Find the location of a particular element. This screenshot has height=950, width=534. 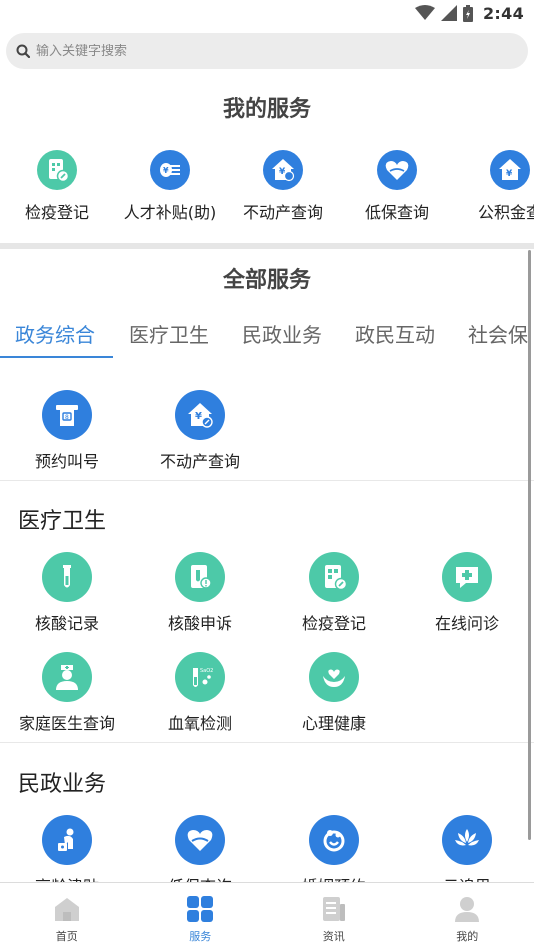

service-mental-health: 心理健康 is located at coordinates (334, 693).